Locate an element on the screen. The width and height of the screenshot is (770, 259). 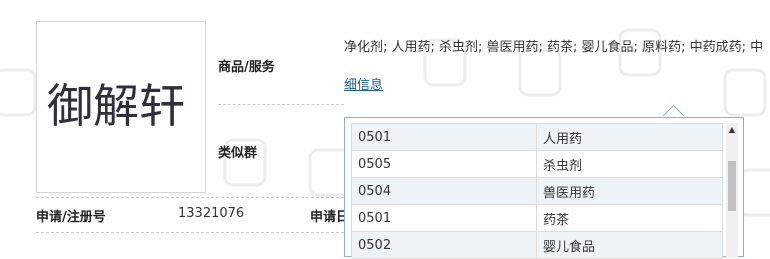
goods-services-label: 商品/服务 is located at coordinates (246, 67).